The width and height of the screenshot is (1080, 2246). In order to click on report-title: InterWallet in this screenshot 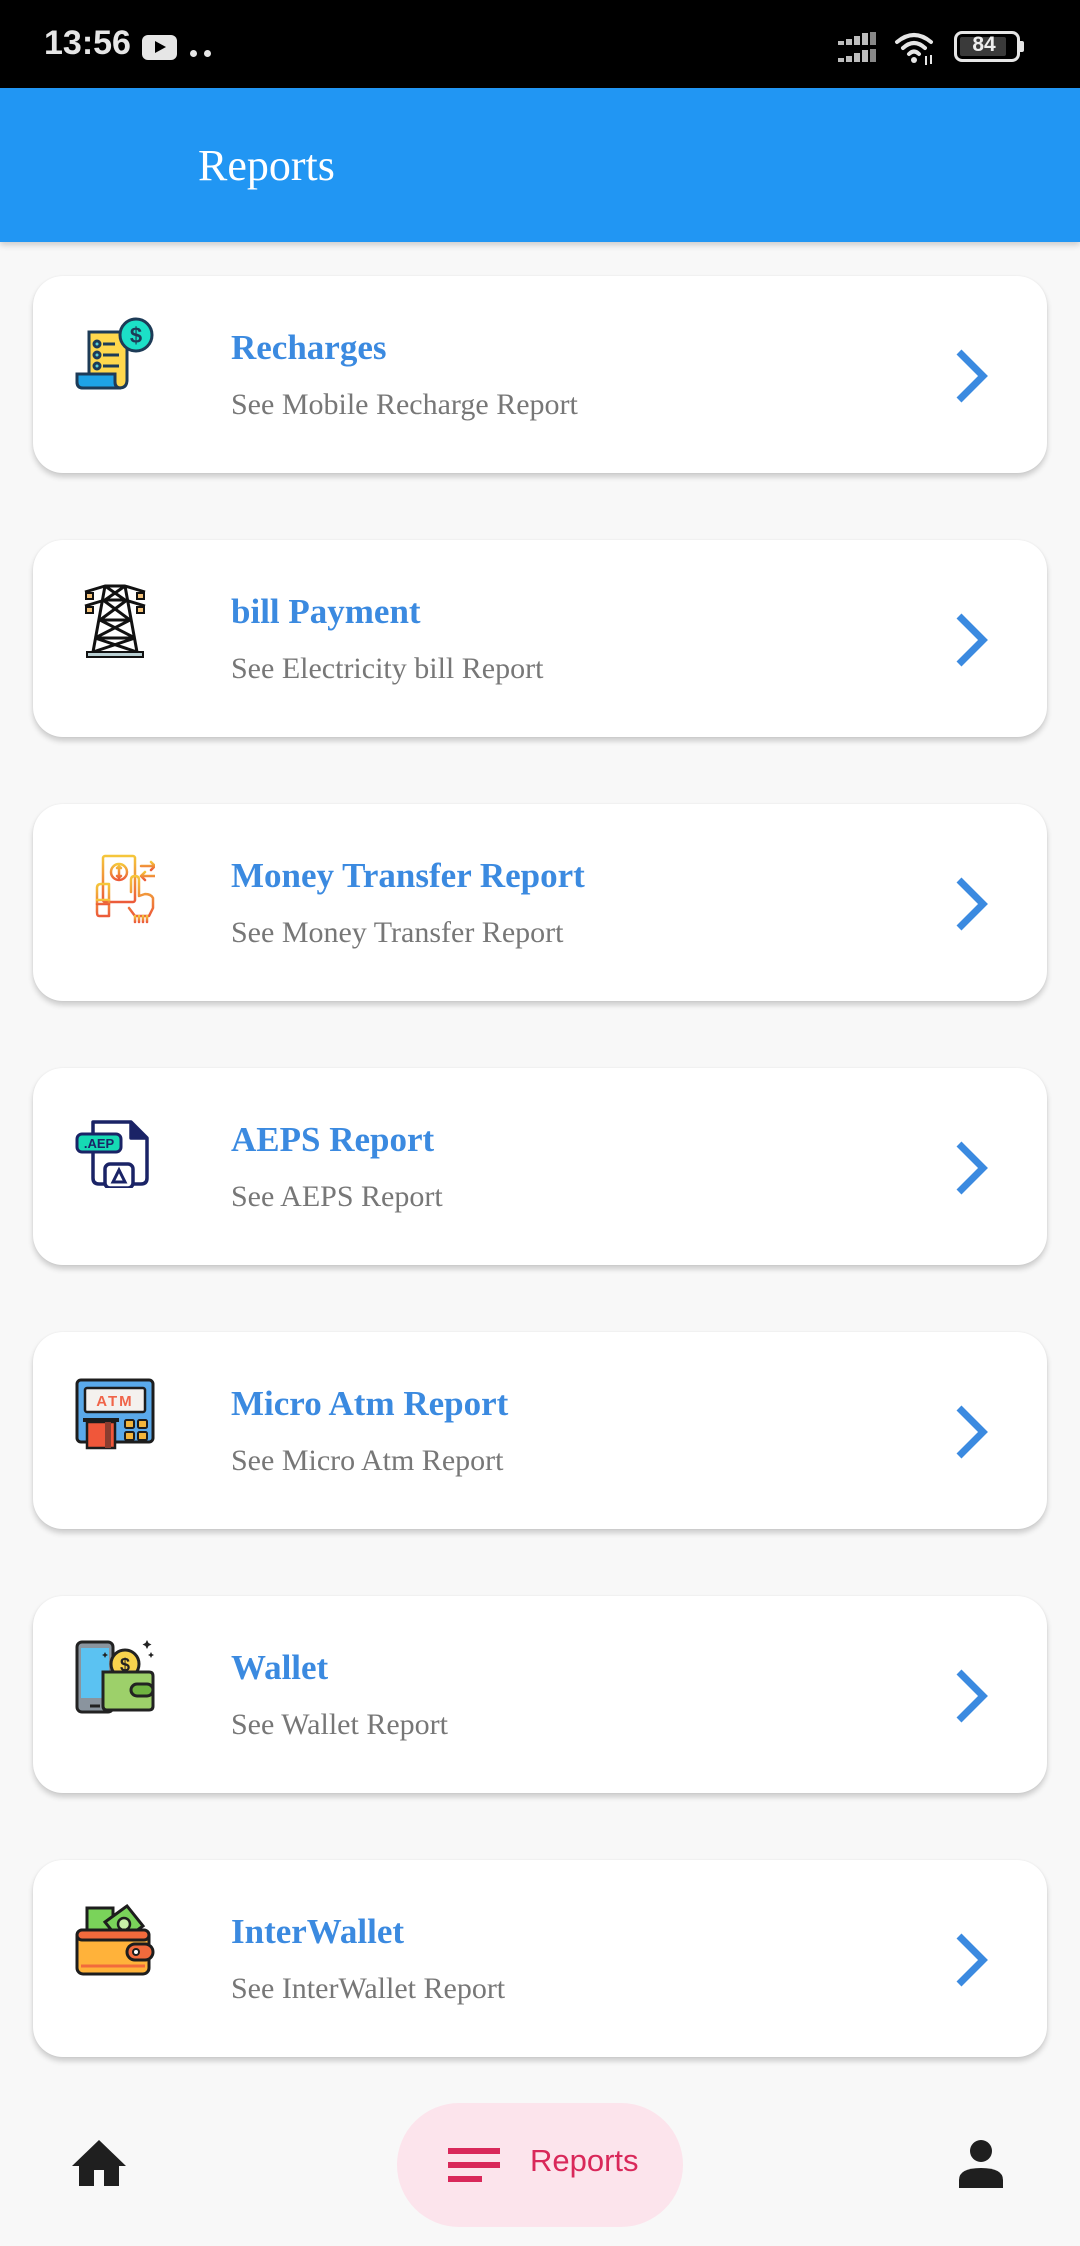, I will do `click(318, 1931)`.